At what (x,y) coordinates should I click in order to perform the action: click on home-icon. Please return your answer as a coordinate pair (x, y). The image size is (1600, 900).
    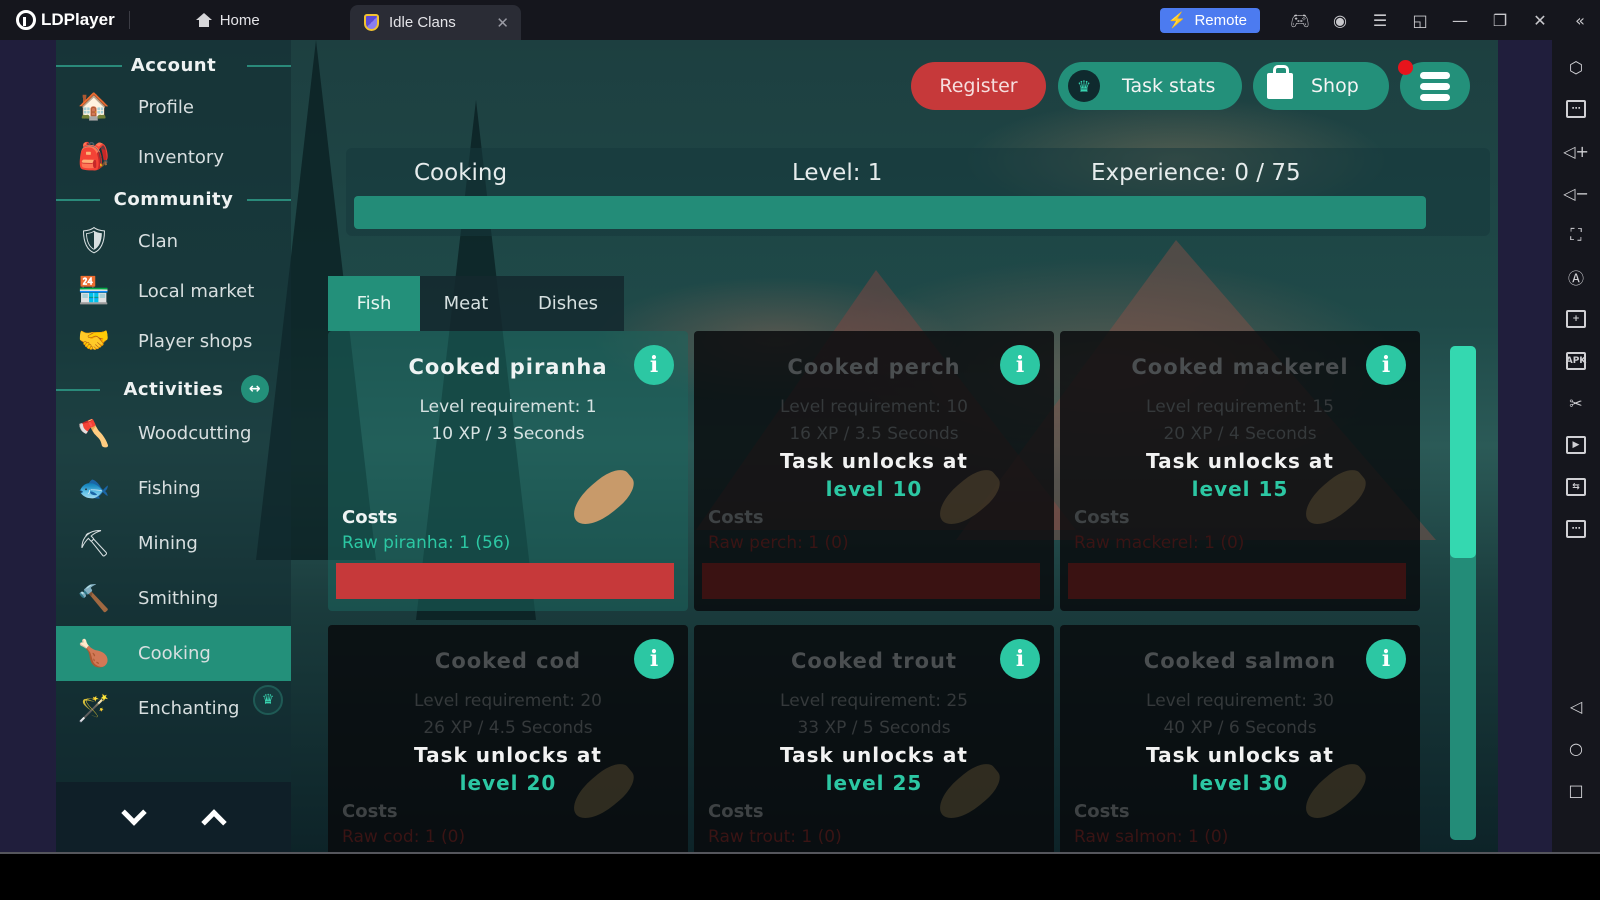
    Looking at the image, I should click on (203, 20).